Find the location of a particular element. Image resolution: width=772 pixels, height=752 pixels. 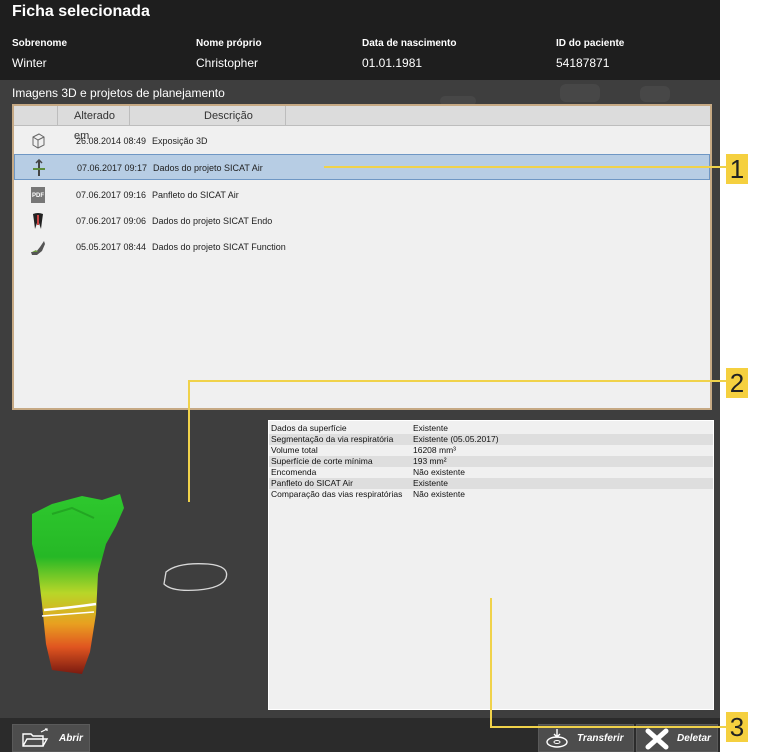

row-description: Panfleto do SICAT Air is located at coordinates (195, 195).